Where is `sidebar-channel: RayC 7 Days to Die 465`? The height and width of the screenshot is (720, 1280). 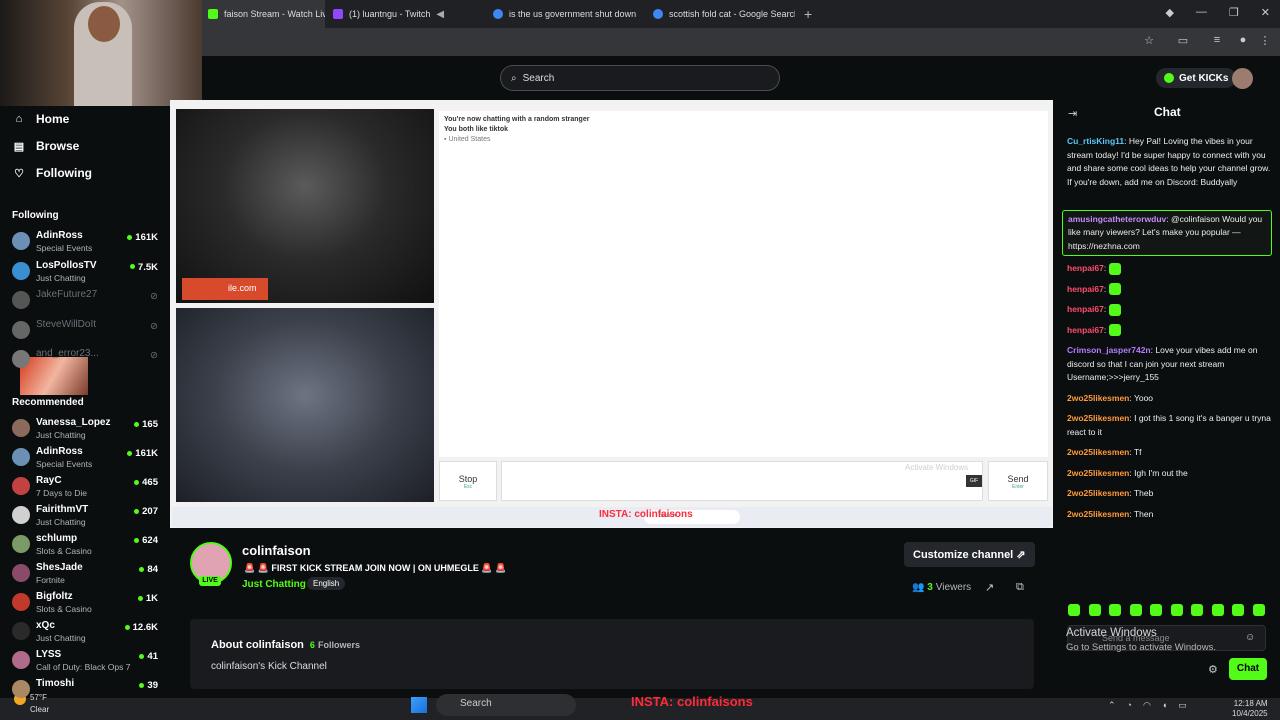 sidebar-channel: RayC 7 Days to Die 465 is located at coordinates (87, 487).